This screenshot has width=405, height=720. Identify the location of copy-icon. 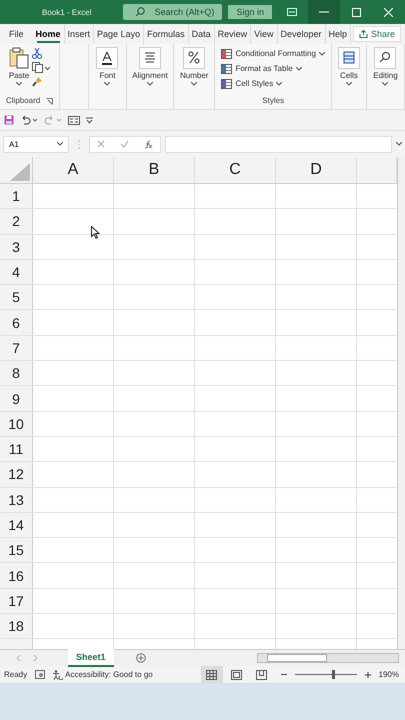
(41, 67).